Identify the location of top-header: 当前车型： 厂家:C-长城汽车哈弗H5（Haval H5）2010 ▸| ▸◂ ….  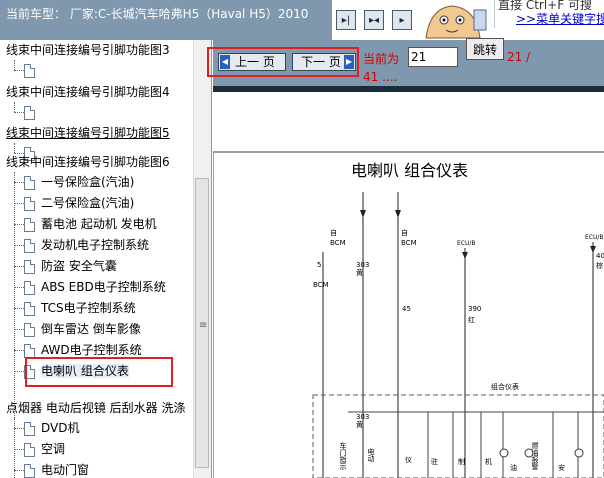
(302, 20).